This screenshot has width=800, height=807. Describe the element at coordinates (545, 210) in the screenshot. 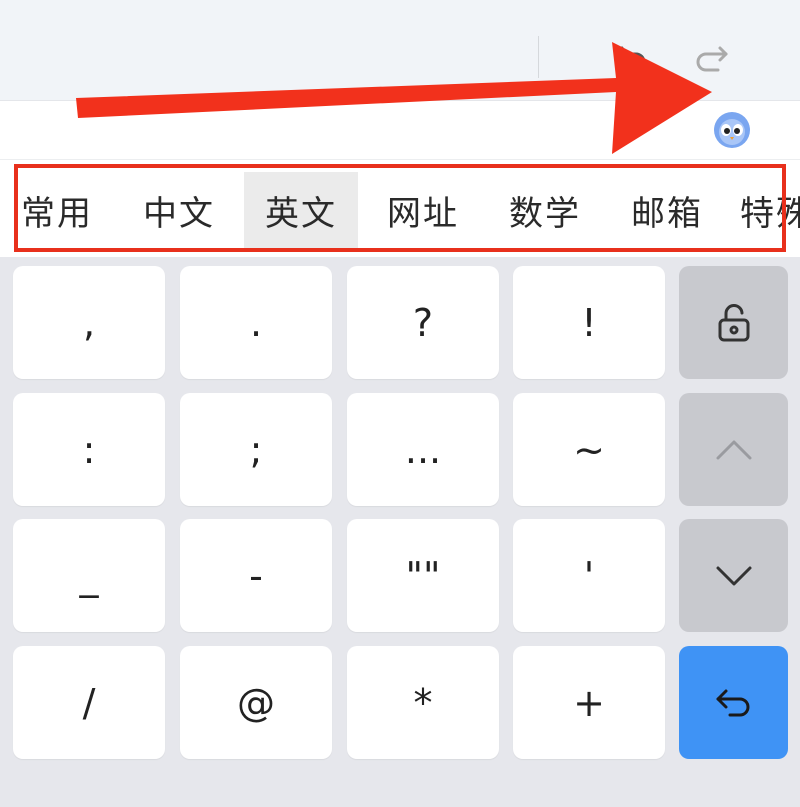

I see `tab-shuxue: 数学` at that location.